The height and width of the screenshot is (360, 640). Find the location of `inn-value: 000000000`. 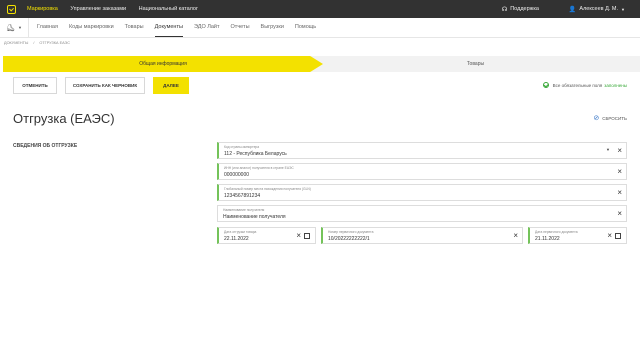

inn-value: 000000000 is located at coordinates (237, 175).